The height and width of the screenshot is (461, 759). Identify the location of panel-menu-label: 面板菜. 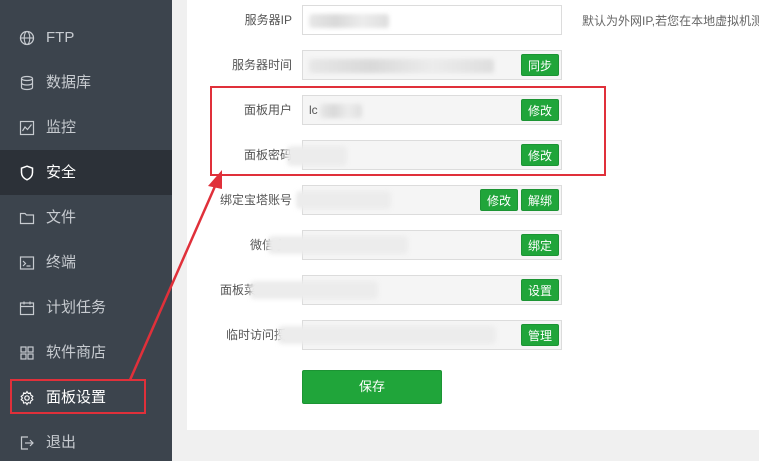
(237, 290).